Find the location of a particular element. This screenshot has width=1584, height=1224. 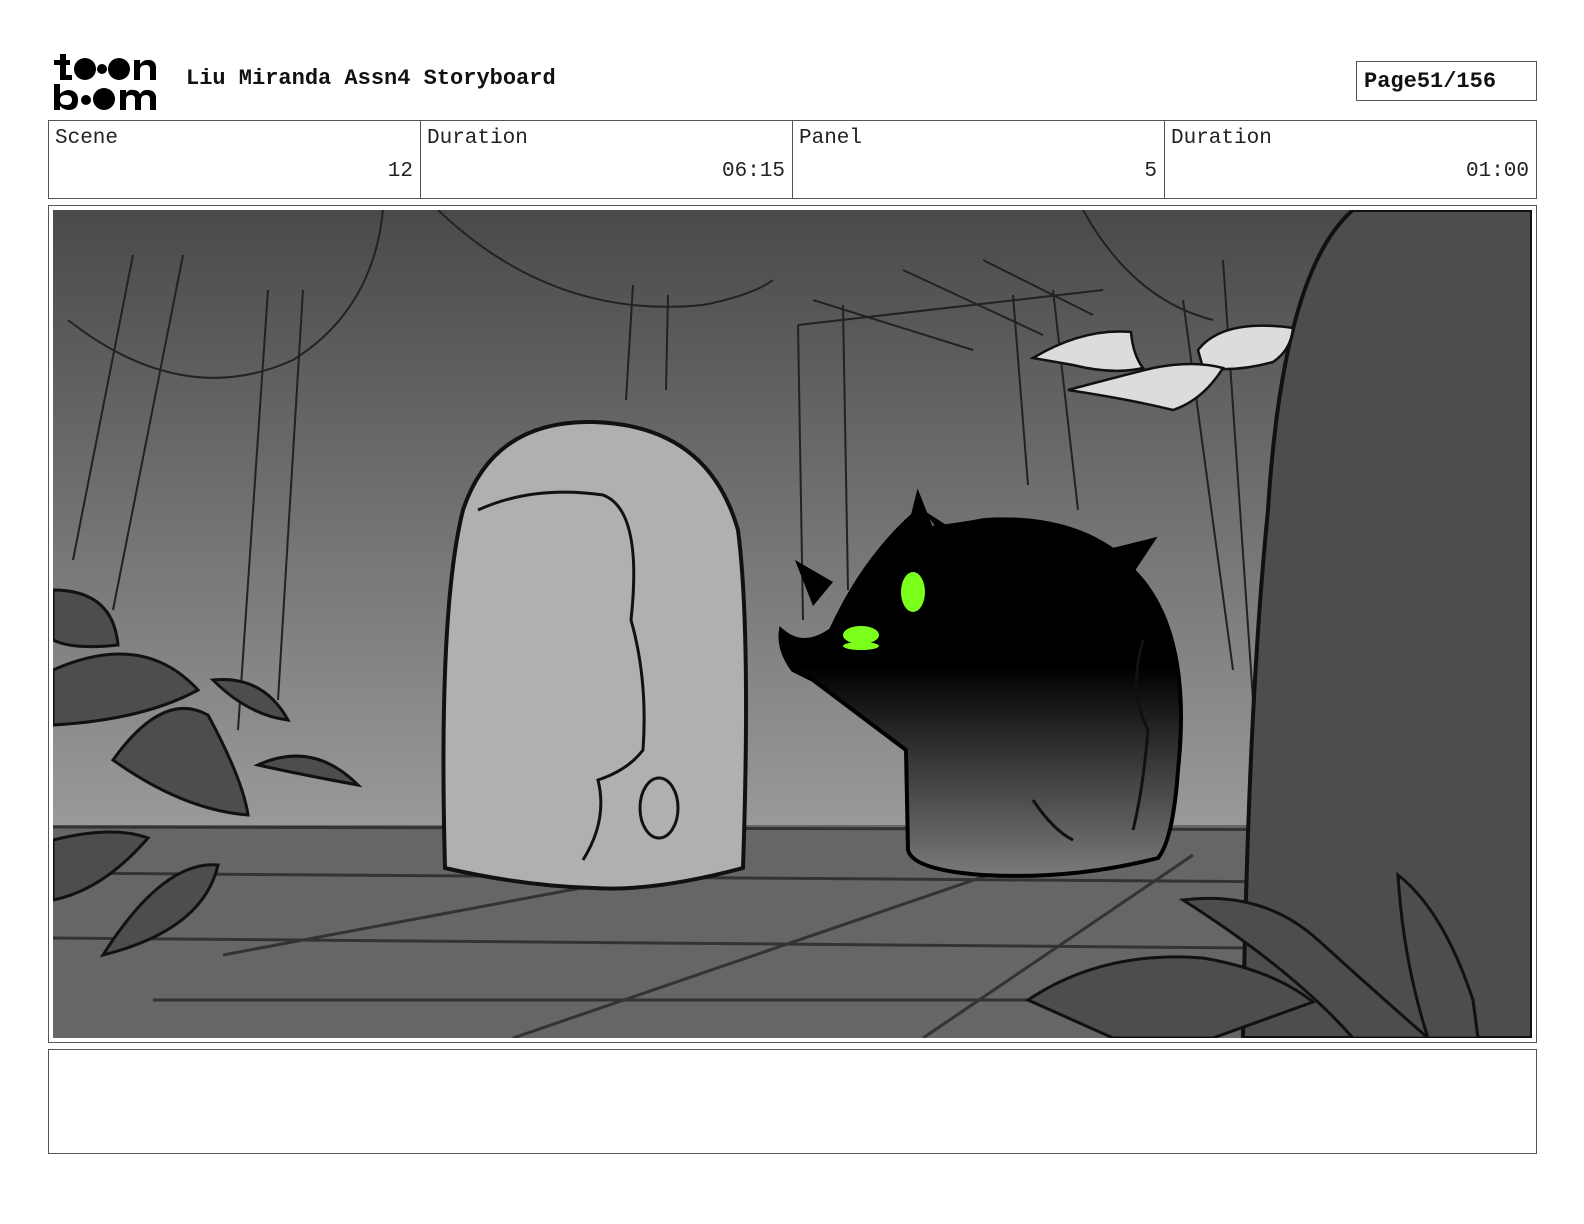

panel-notes-text is located at coordinates (792, 1056).